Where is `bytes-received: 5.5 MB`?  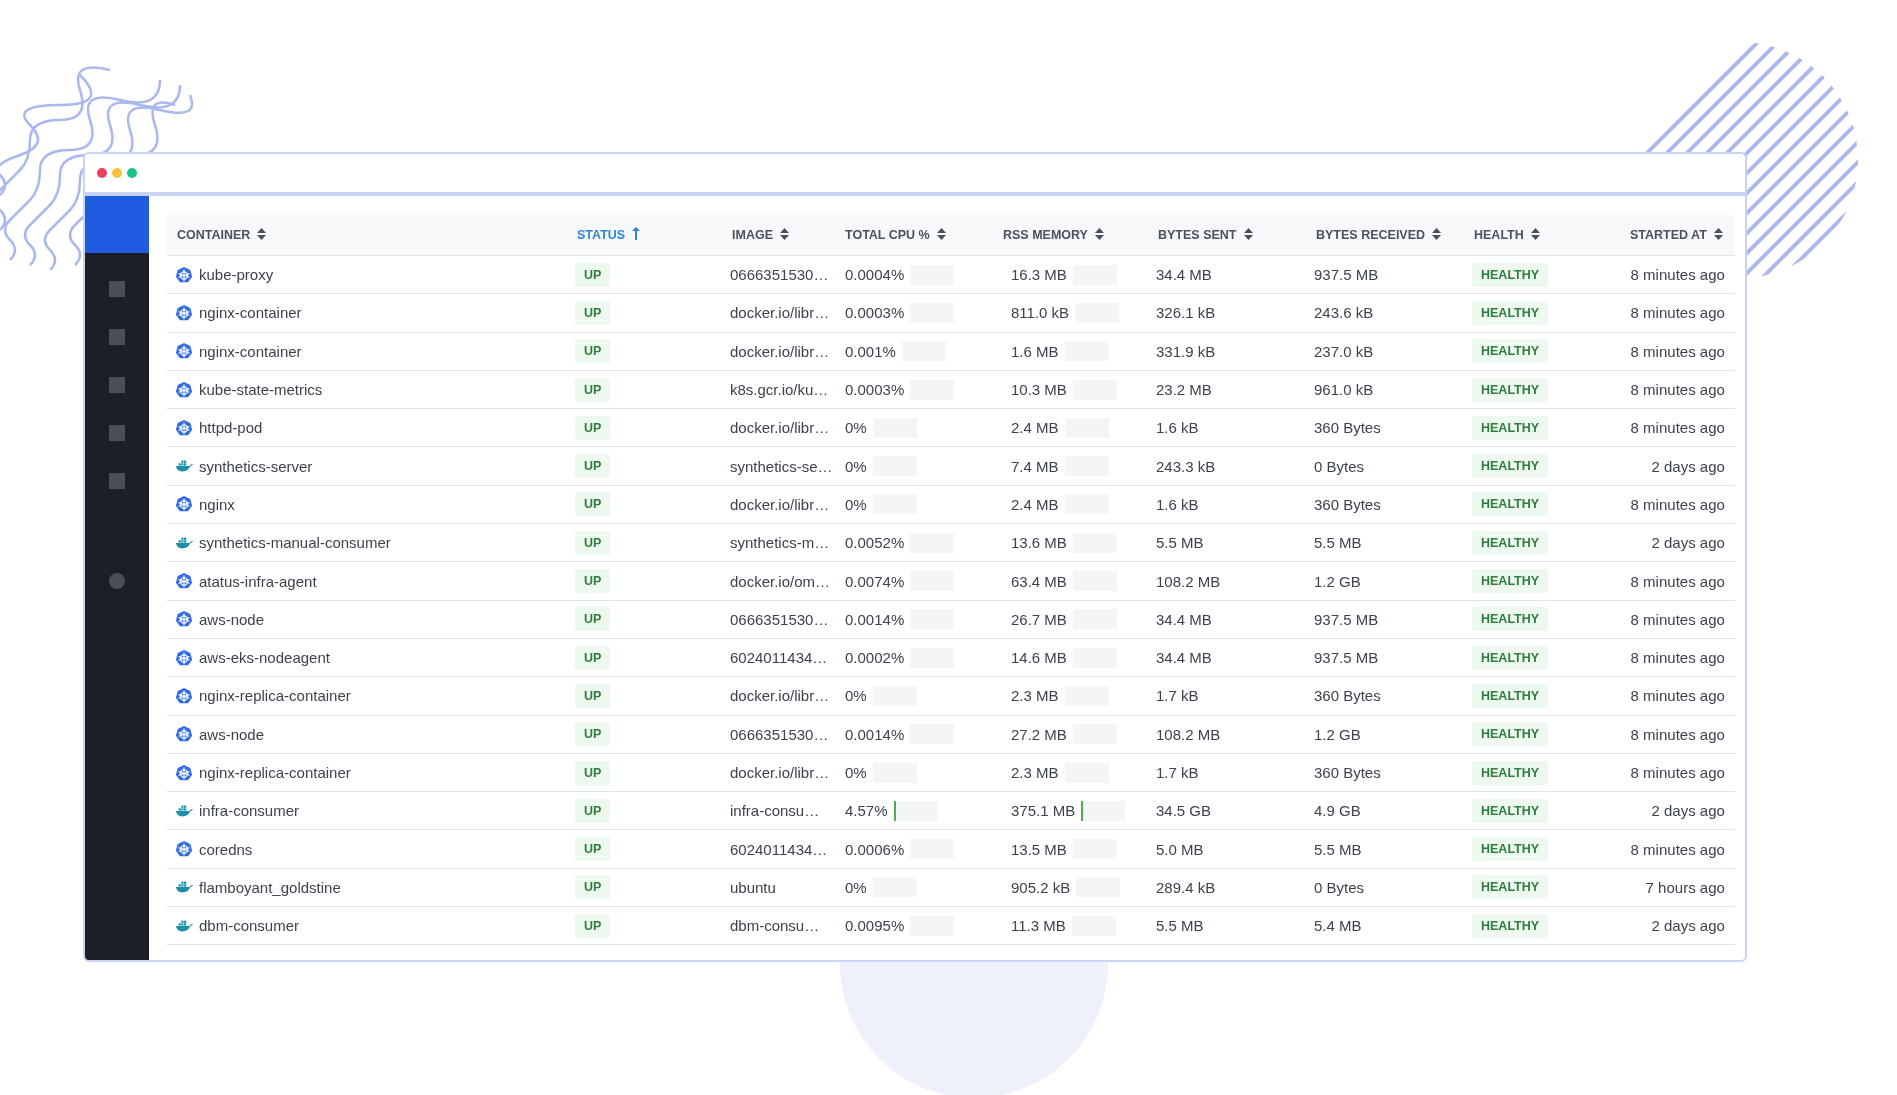
bytes-received: 5.5 MB is located at coordinates (1338, 543).